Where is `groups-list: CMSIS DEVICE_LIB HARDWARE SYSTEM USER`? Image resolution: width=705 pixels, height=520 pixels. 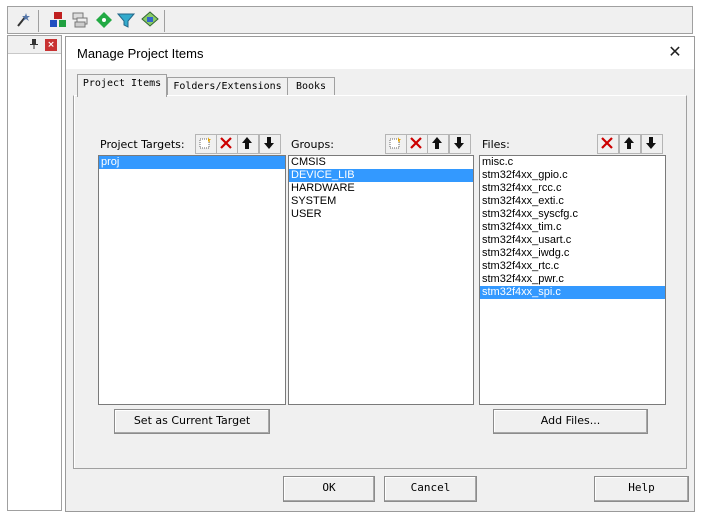 groups-list: CMSIS DEVICE_LIB HARDWARE SYSTEM USER is located at coordinates (381, 280).